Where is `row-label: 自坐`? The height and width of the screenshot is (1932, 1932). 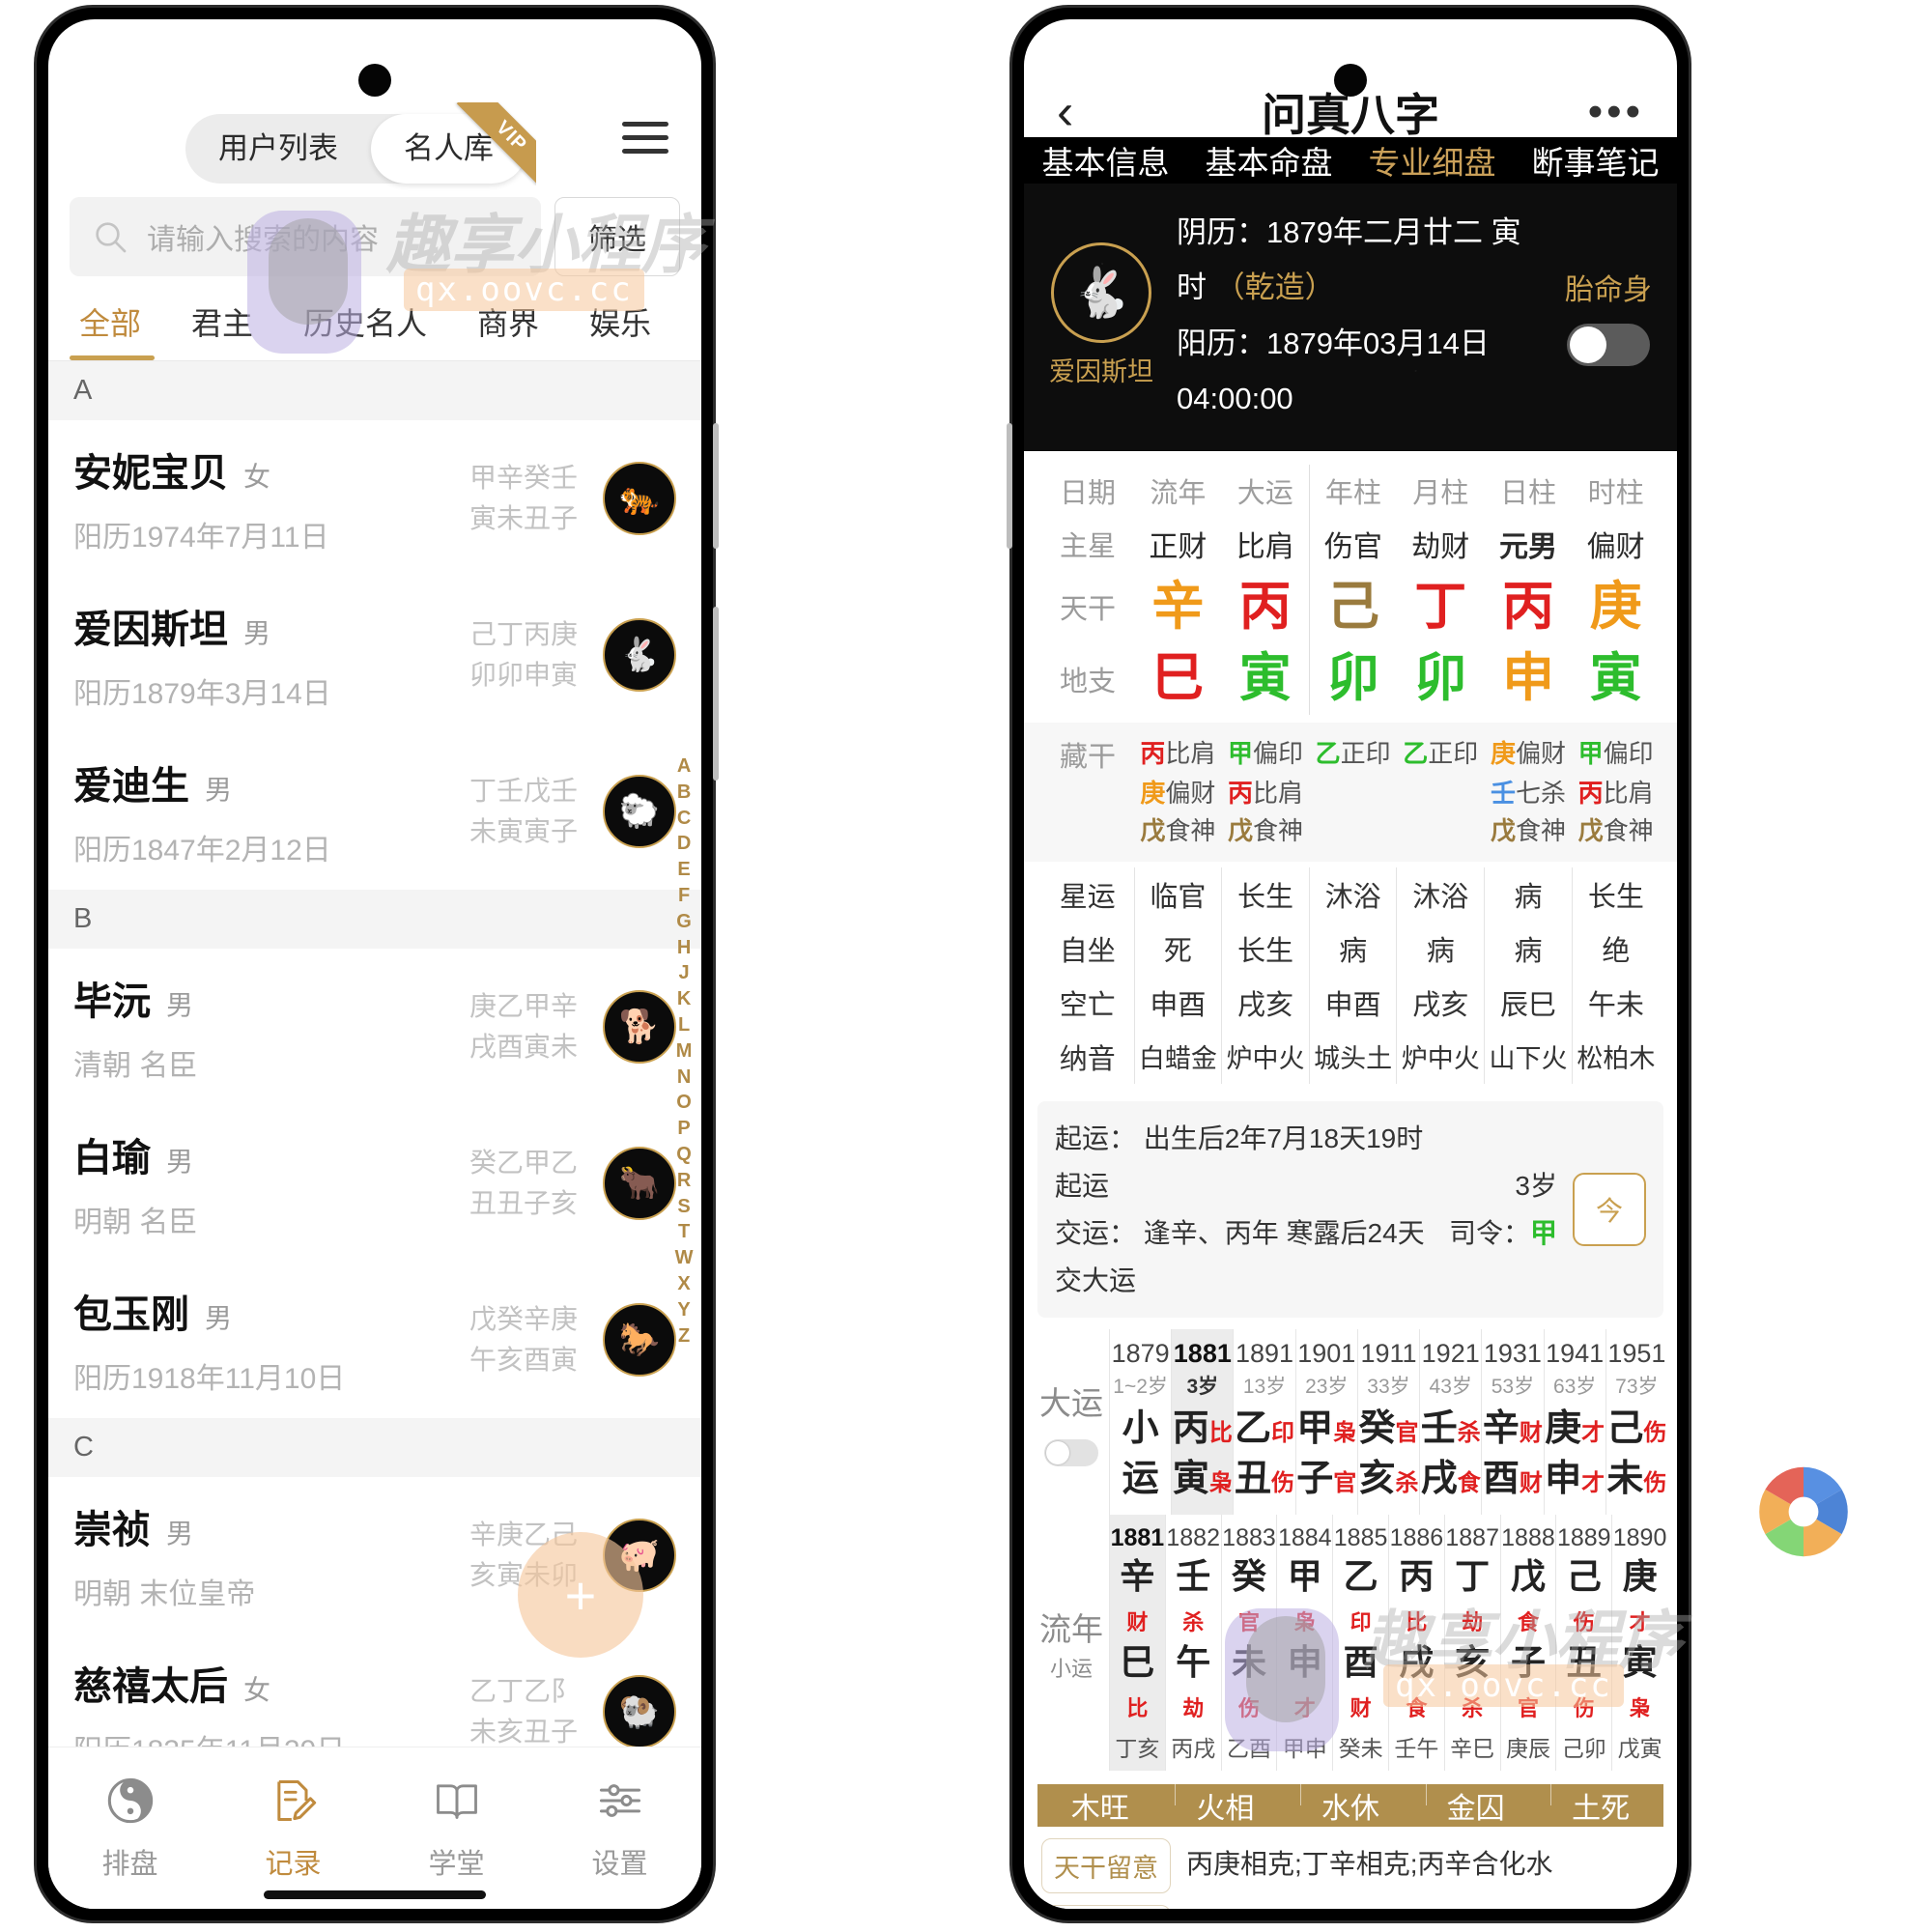
row-label: 自坐 is located at coordinates (1087, 951).